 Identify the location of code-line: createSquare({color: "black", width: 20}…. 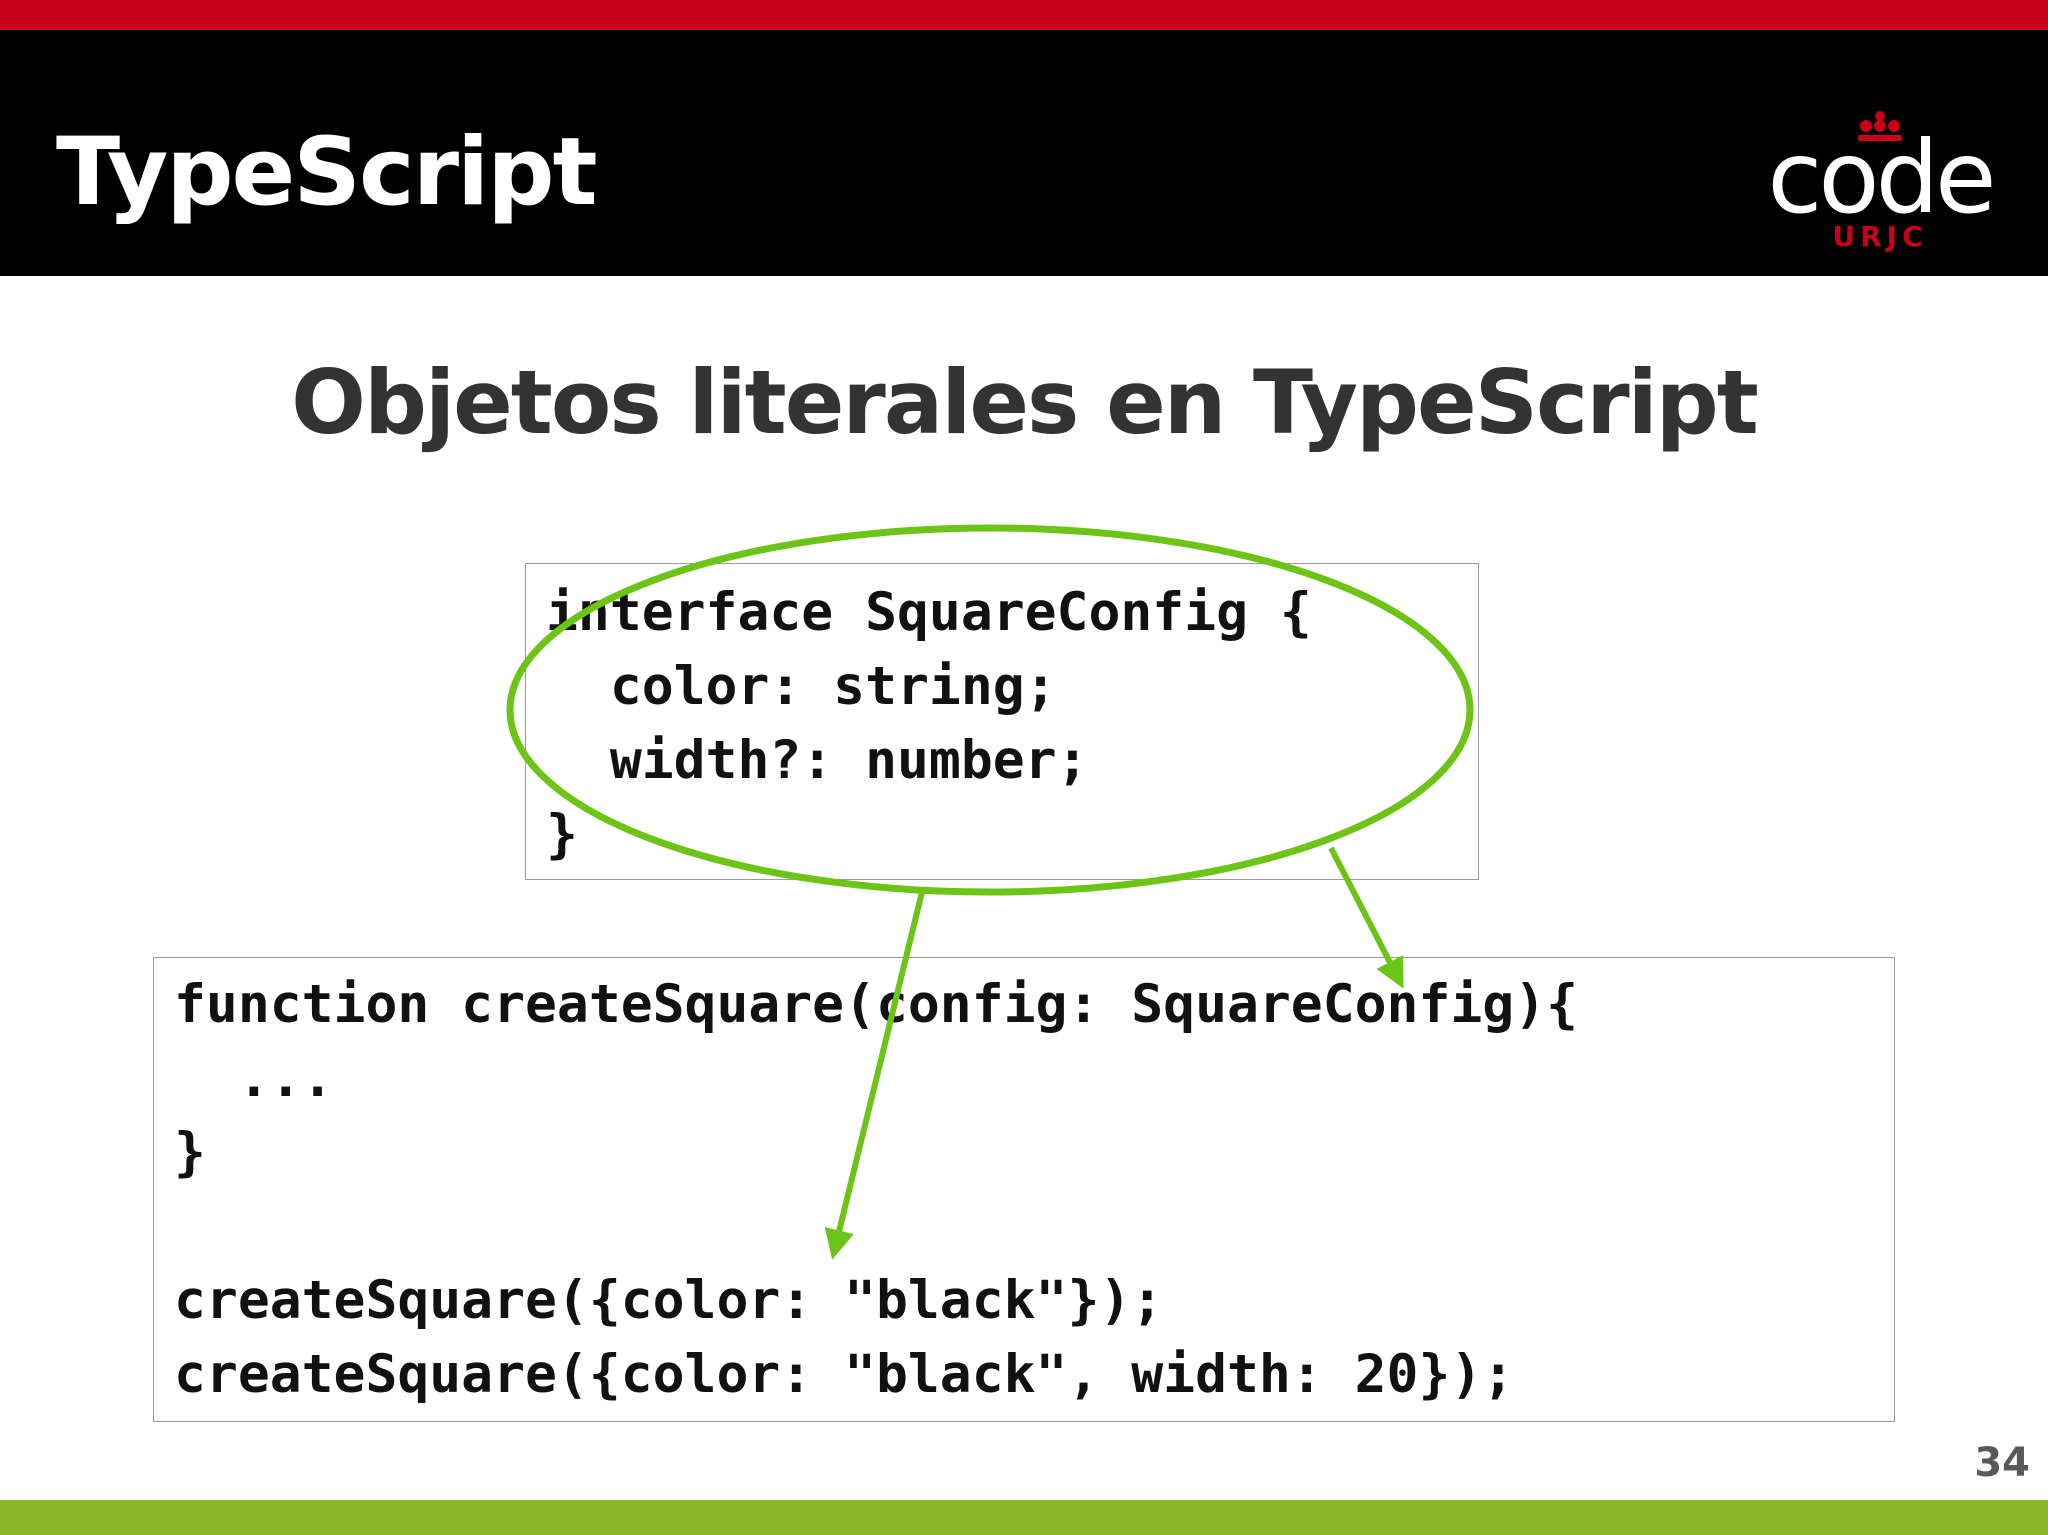
(844, 1374).